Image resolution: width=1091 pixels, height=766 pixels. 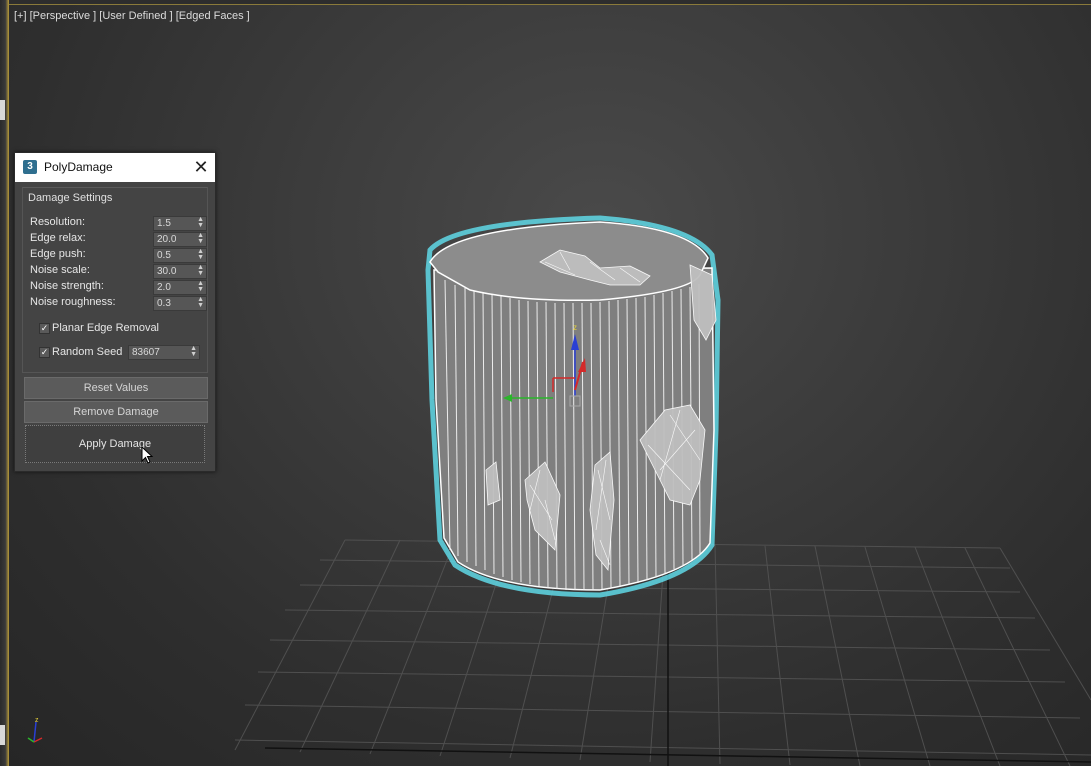 What do you see at coordinates (58, 254) in the screenshot?
I see `param-label: Edge push:` at bounding box center [58, 254].